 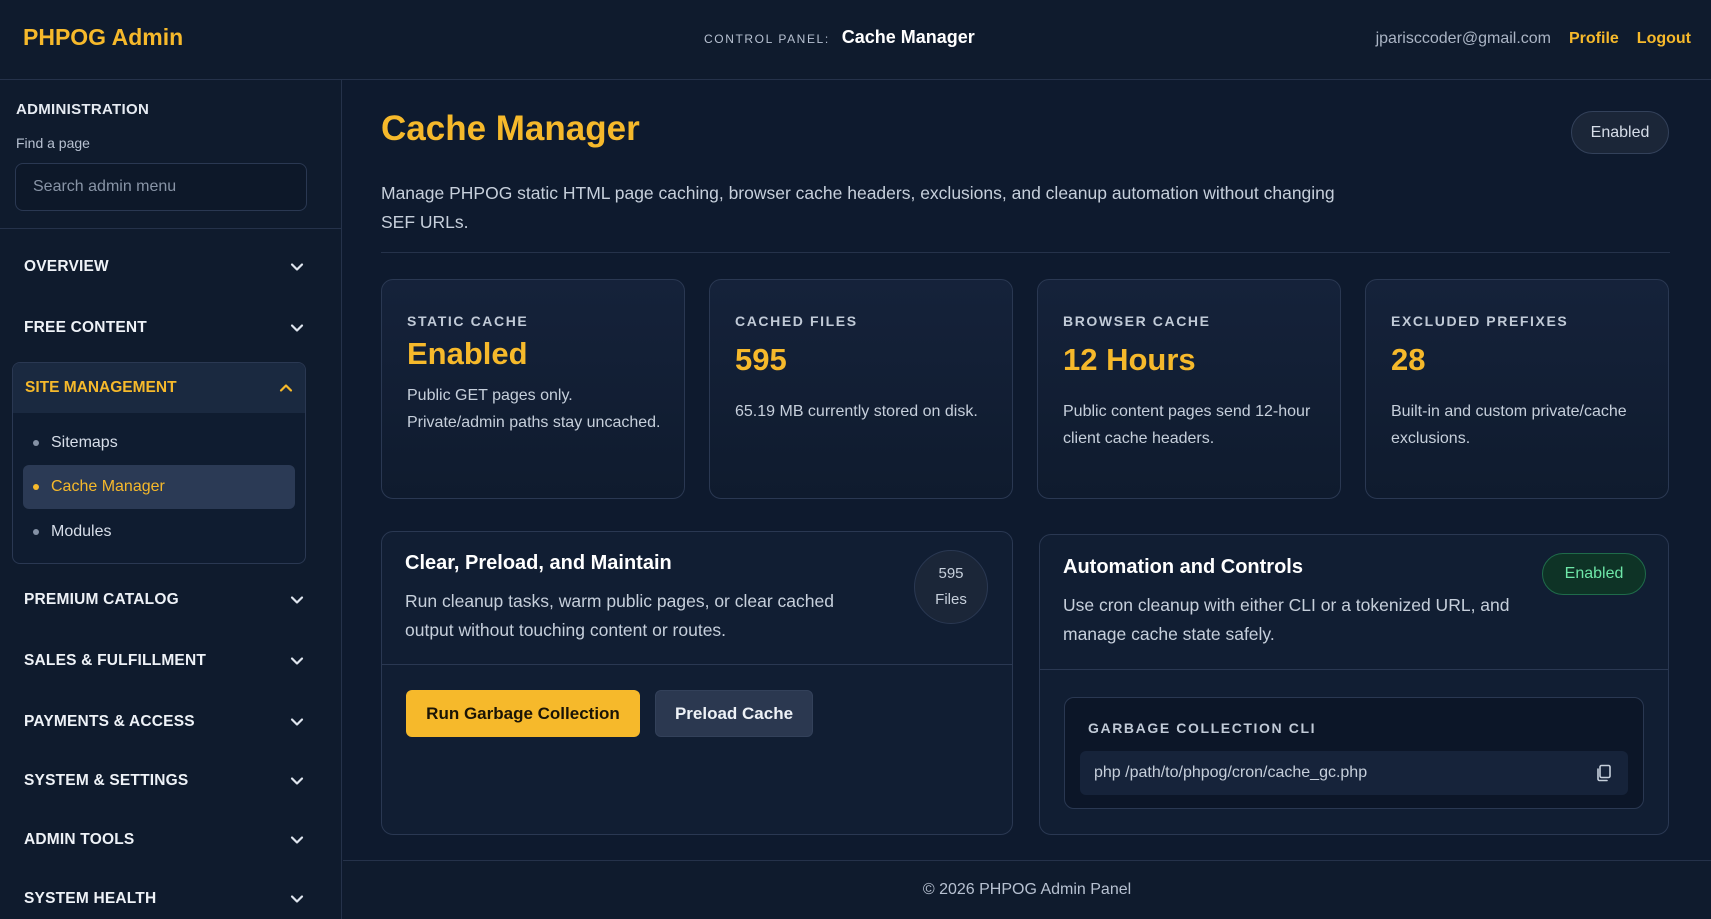 What do you see at coordinates (106, 780) in the screenshot?
I see `sidebar-item-label: SYSTEM & SETTINGS` at bounding box center [106, 780].